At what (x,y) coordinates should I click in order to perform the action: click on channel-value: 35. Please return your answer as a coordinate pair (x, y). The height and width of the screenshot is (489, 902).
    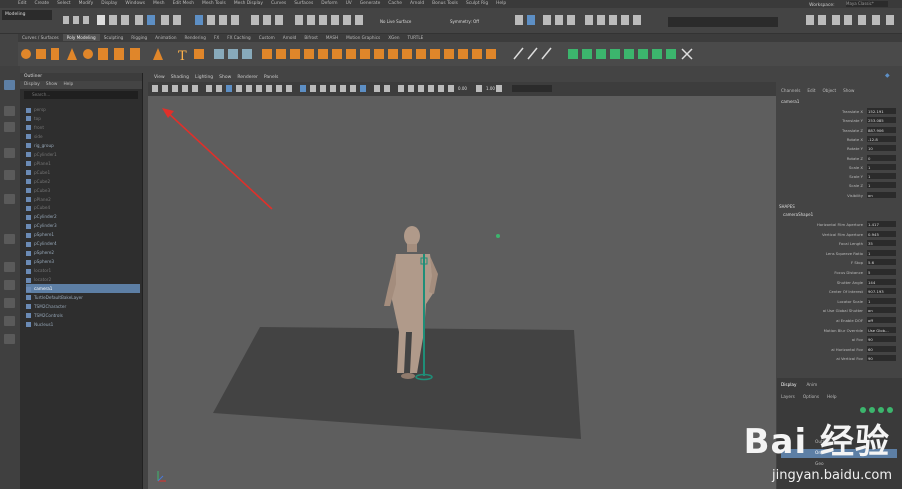
    Looking at the image, I should click on (881, 243).